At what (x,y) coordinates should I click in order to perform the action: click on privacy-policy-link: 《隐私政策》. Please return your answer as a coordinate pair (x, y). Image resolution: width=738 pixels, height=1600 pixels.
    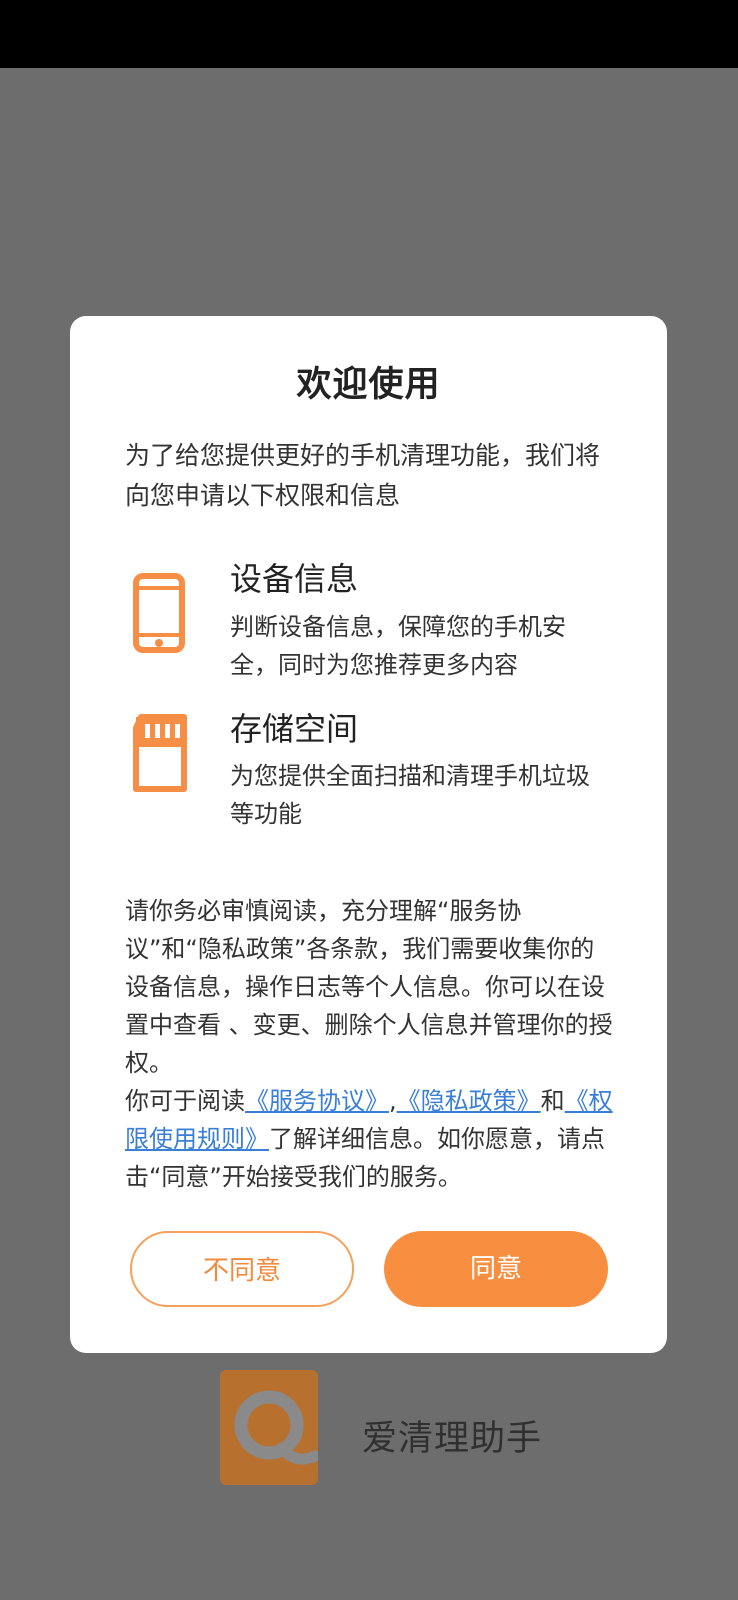
    Looking at the image, I should click on (469, 1101).